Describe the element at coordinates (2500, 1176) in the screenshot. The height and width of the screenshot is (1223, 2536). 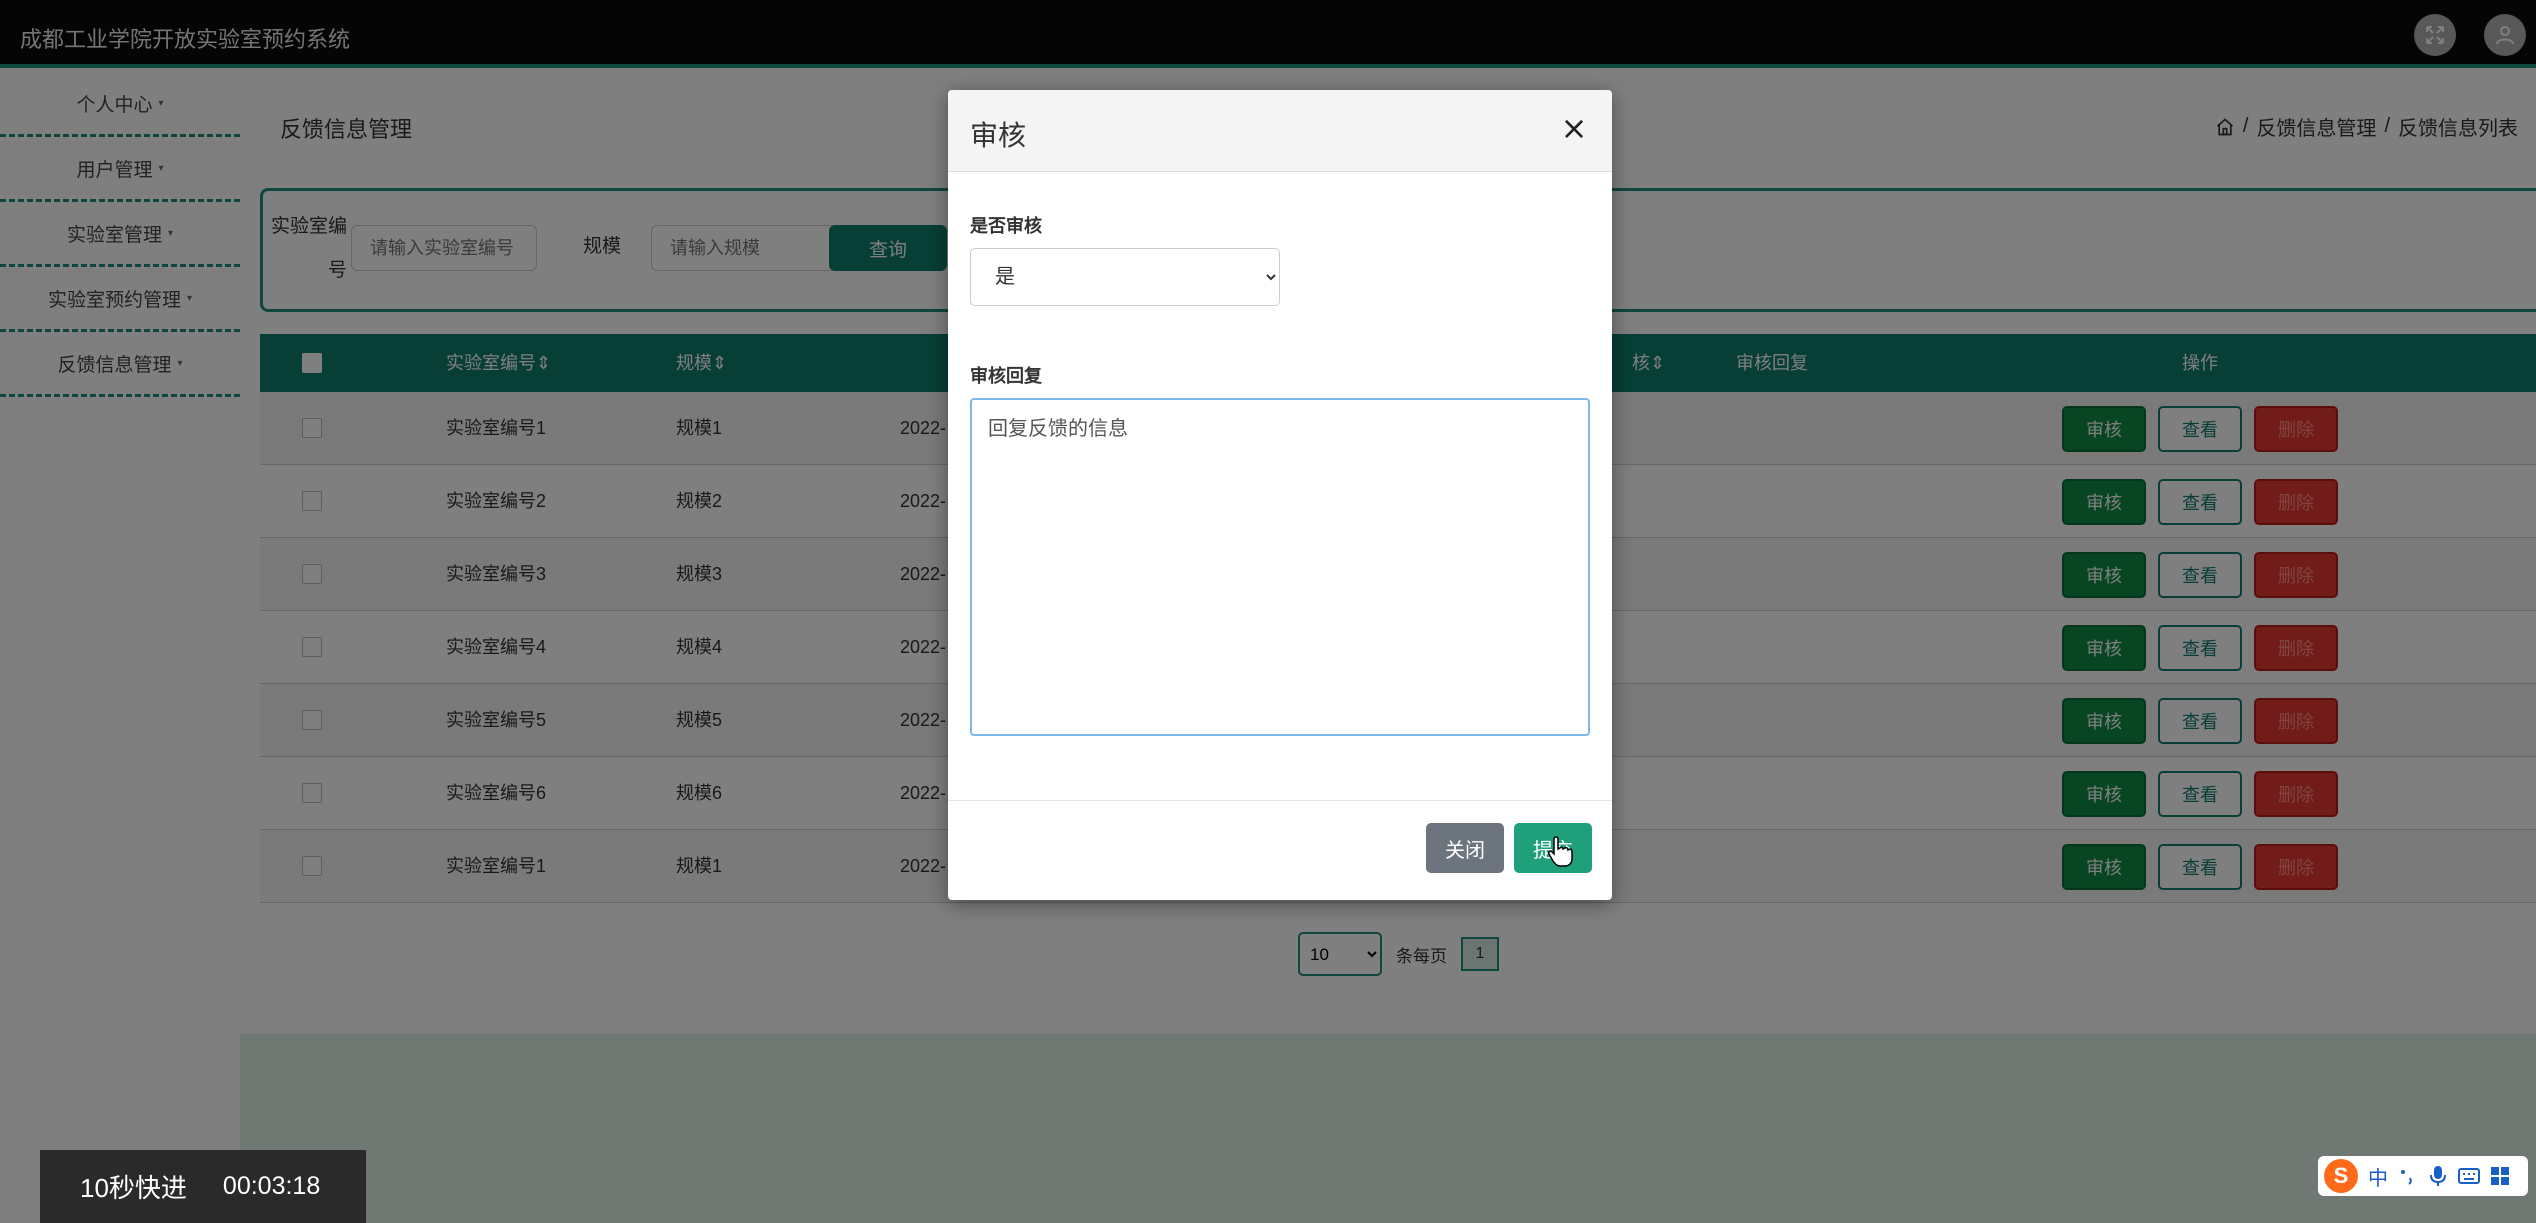
I see `grid-menu-icon` at that location.